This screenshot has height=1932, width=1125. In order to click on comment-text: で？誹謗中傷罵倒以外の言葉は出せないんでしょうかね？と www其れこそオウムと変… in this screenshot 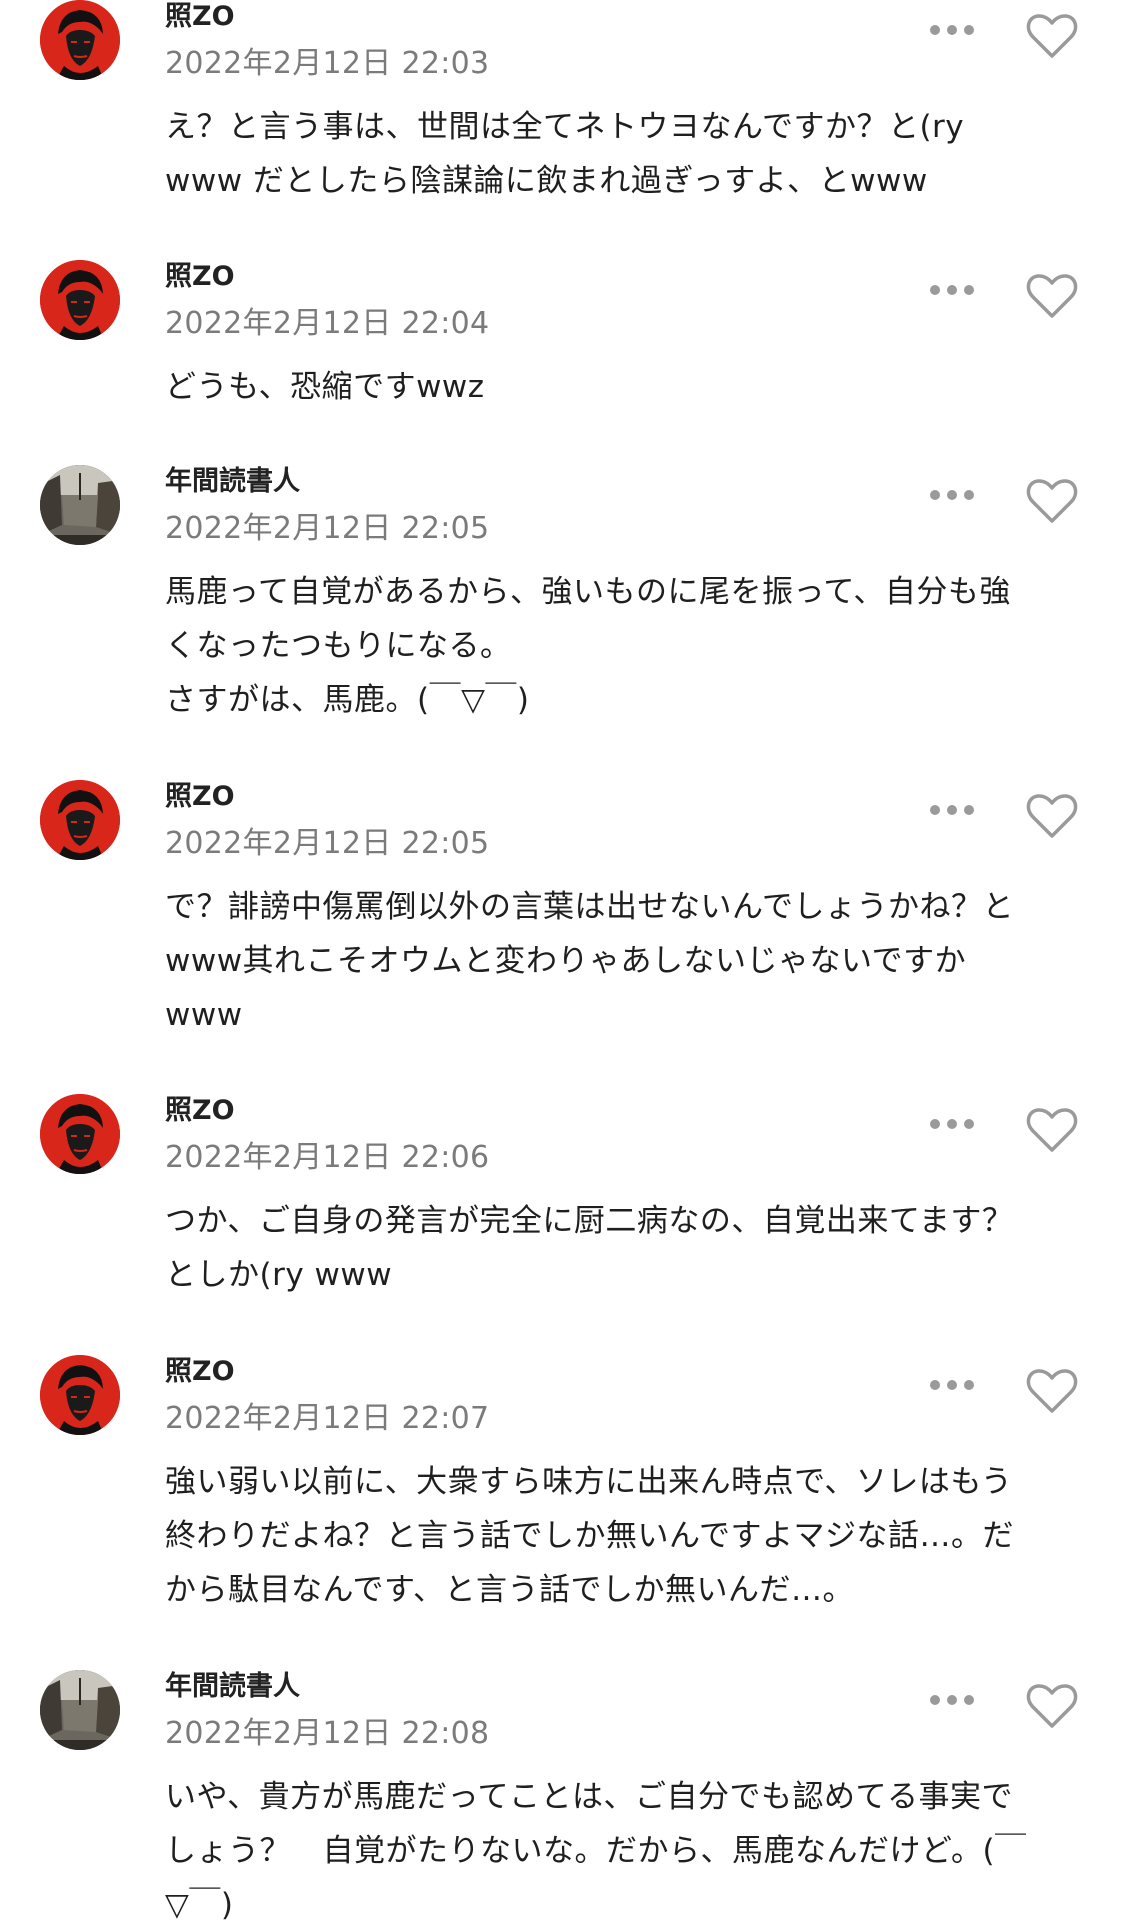, I will do `click(589, 961)`.